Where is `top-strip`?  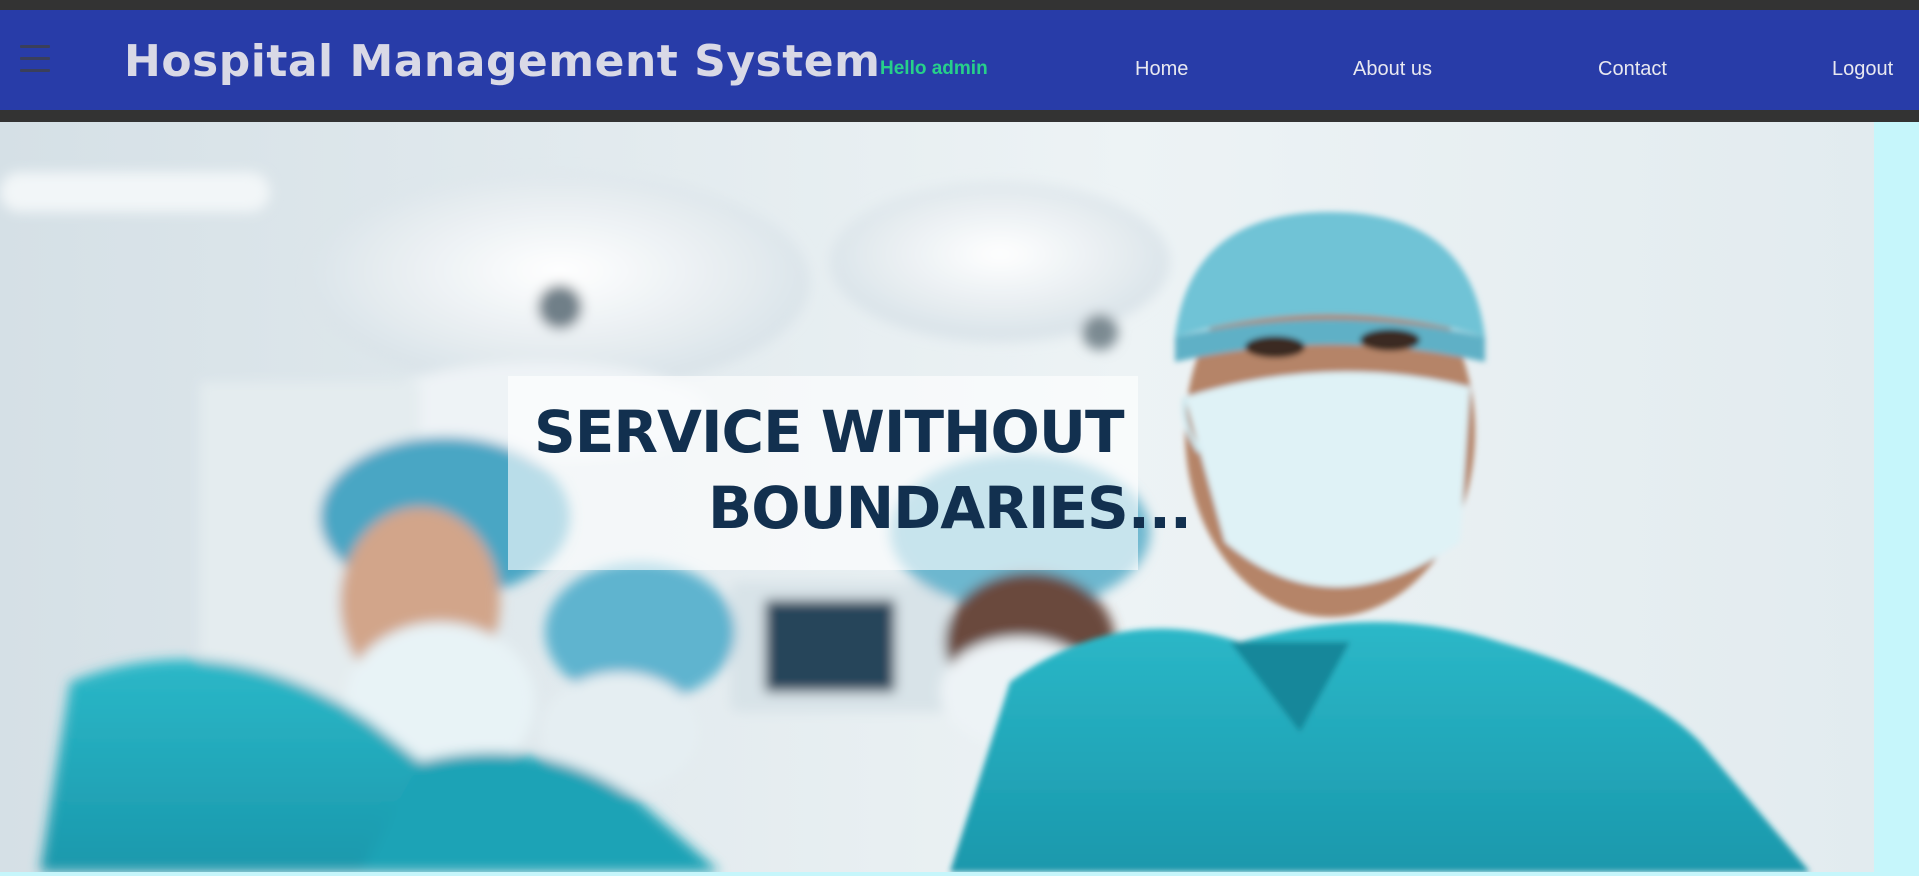 top-strip is located at coordinates (959, 5).